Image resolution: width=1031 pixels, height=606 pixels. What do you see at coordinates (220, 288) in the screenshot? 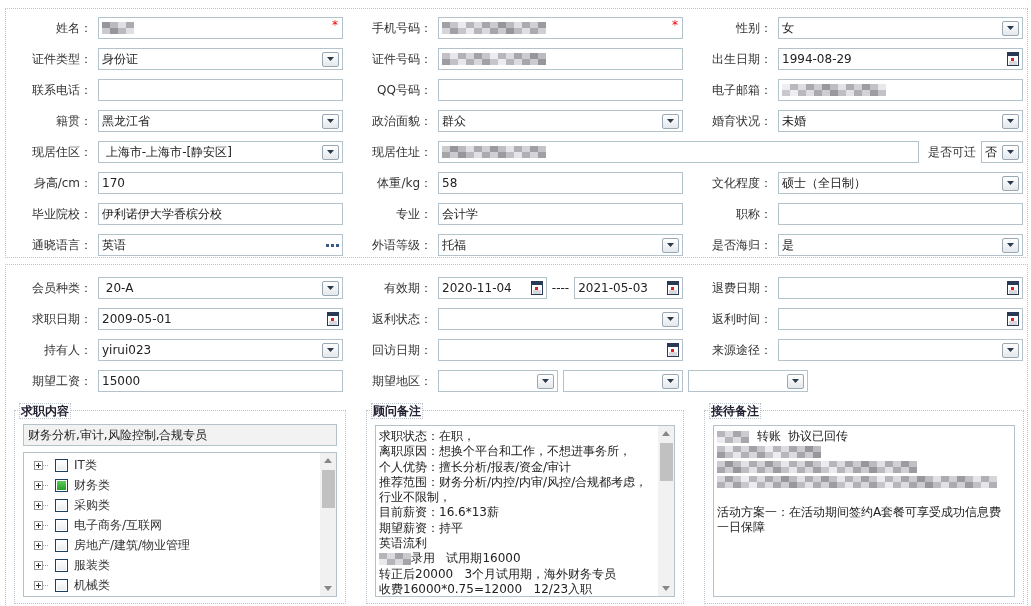
I see `select-field: 20-A` at bounding box center [220, 288].